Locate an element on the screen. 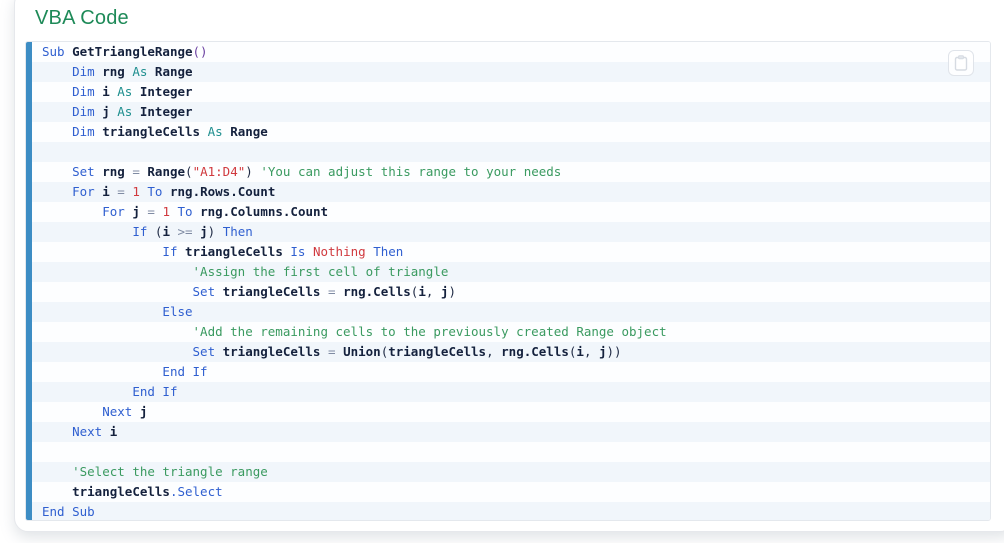 This screenshot has height=543, width=1004. code-line: Next j is located at coordinates (125, 411).